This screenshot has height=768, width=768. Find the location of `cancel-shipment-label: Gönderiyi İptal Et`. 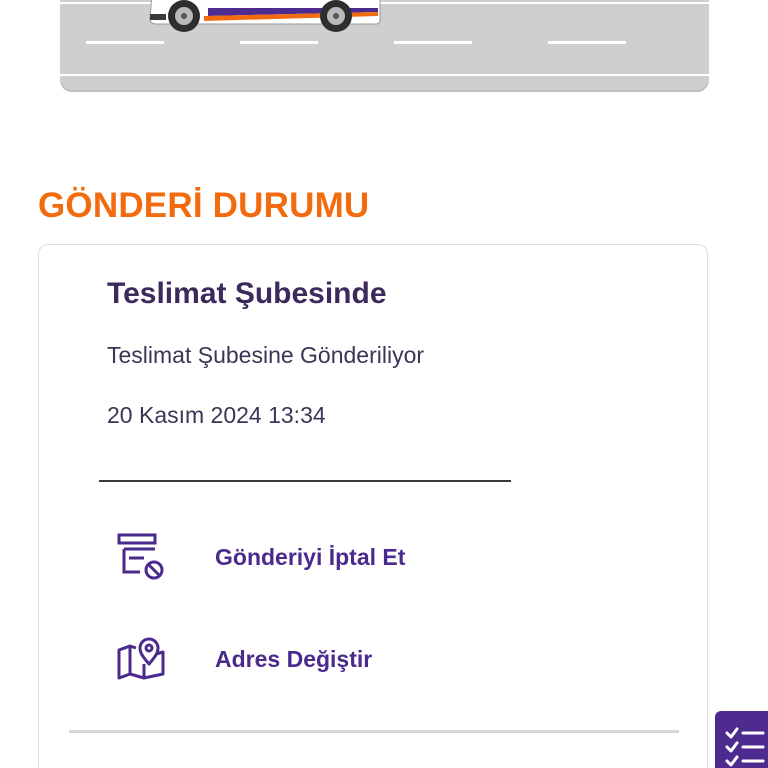

cancel-shipment-label: Gönderiyi İptal Et is located at coordinates (310, 556).